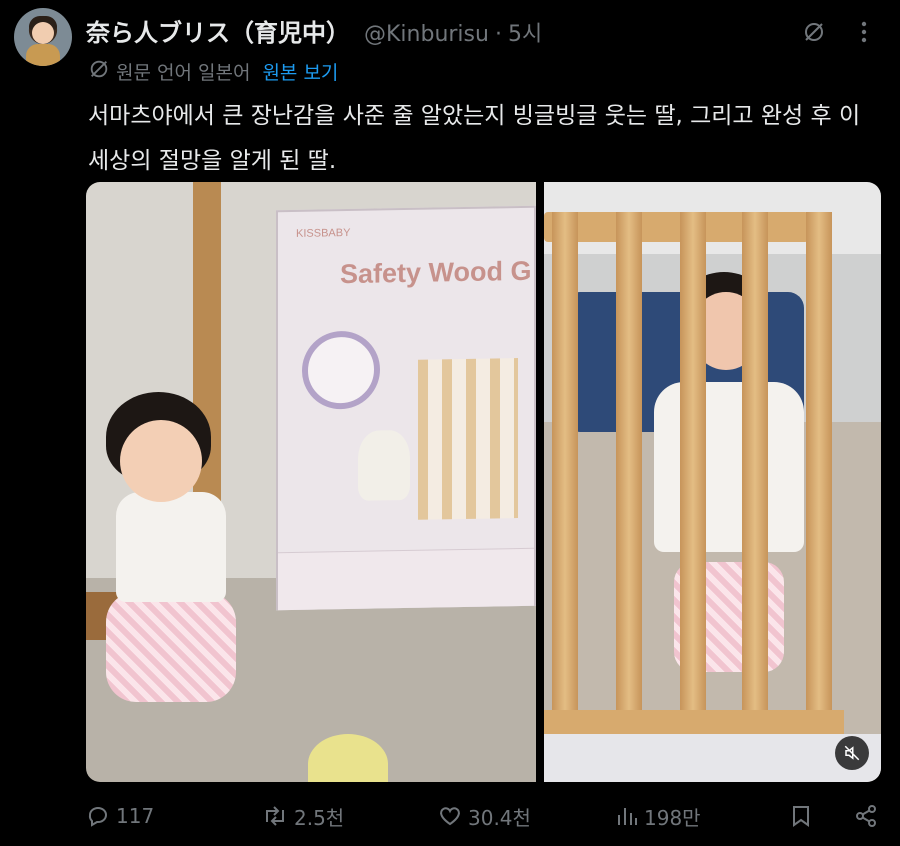 The image size is (900, 846). Describe the element at coordinates (627, 816) in the screenshot. I see `views-icon` at that location.